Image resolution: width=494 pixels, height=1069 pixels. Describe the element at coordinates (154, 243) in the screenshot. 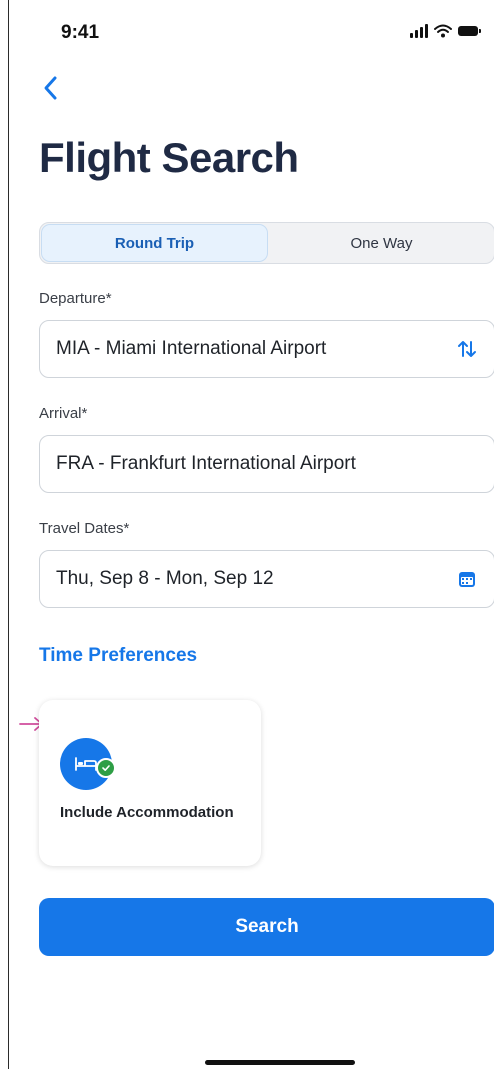

I see `round-trip-tab: Round Trip` at that location.